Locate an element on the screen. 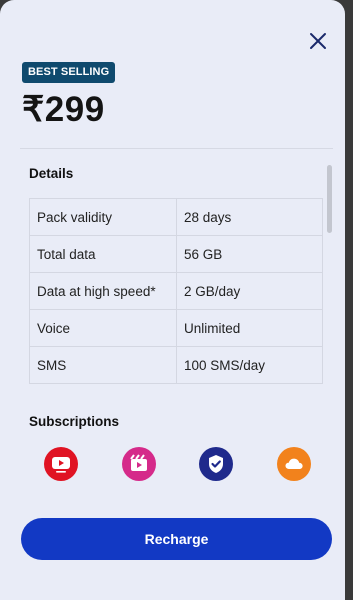 This screenshot has height=600, width=353. close-icon is located at coordinates (318, 41).